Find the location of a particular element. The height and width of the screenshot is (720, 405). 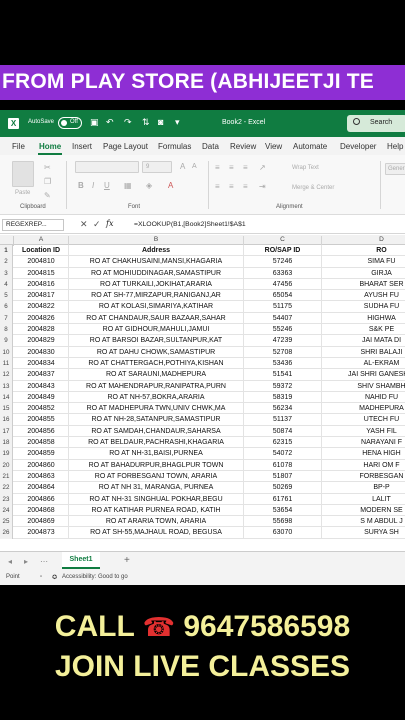

sort-icon: ⇅ is located at coordinates (146, 122).